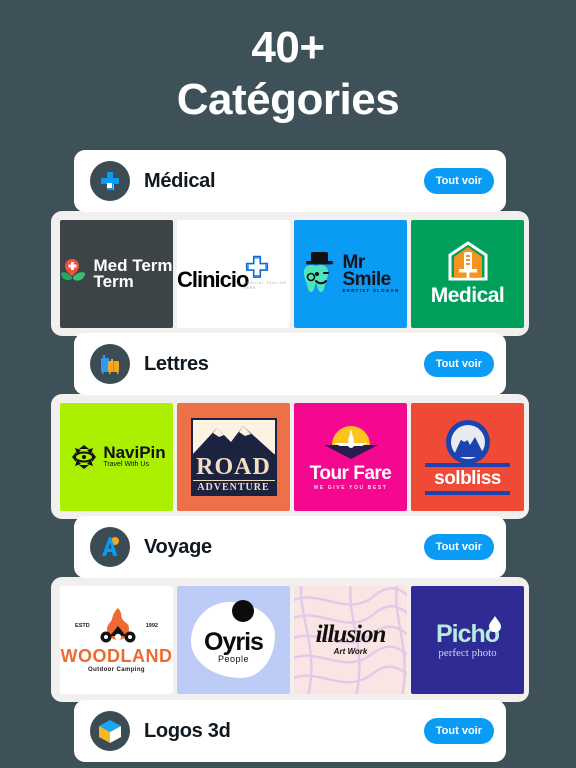 The height and width of the screenshot is (768, 576). I want to click on logo-tagline: Art Work, so click(350, 651).